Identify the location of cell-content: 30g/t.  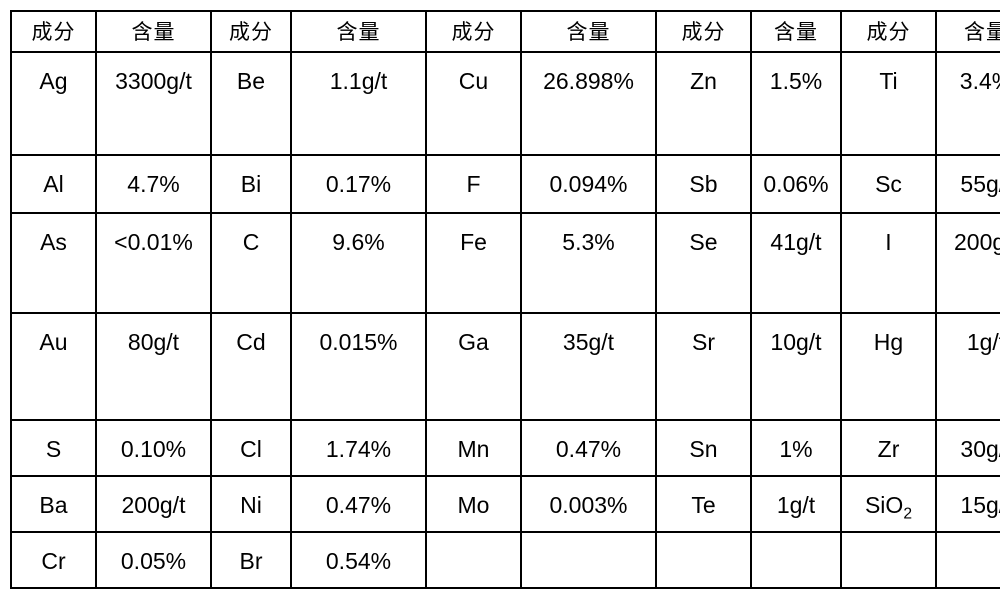
(967, 448).